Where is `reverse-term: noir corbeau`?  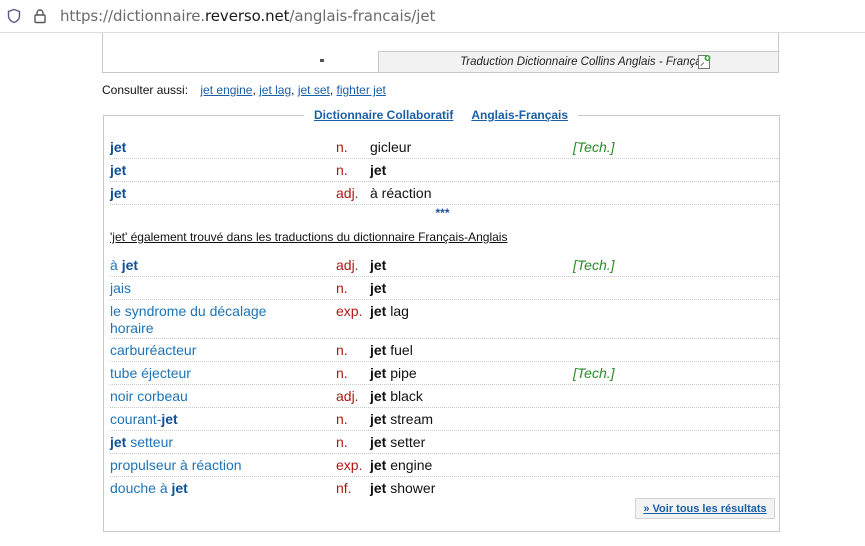 reverse-term: noir corbeau is located at coordinates (210, 396).